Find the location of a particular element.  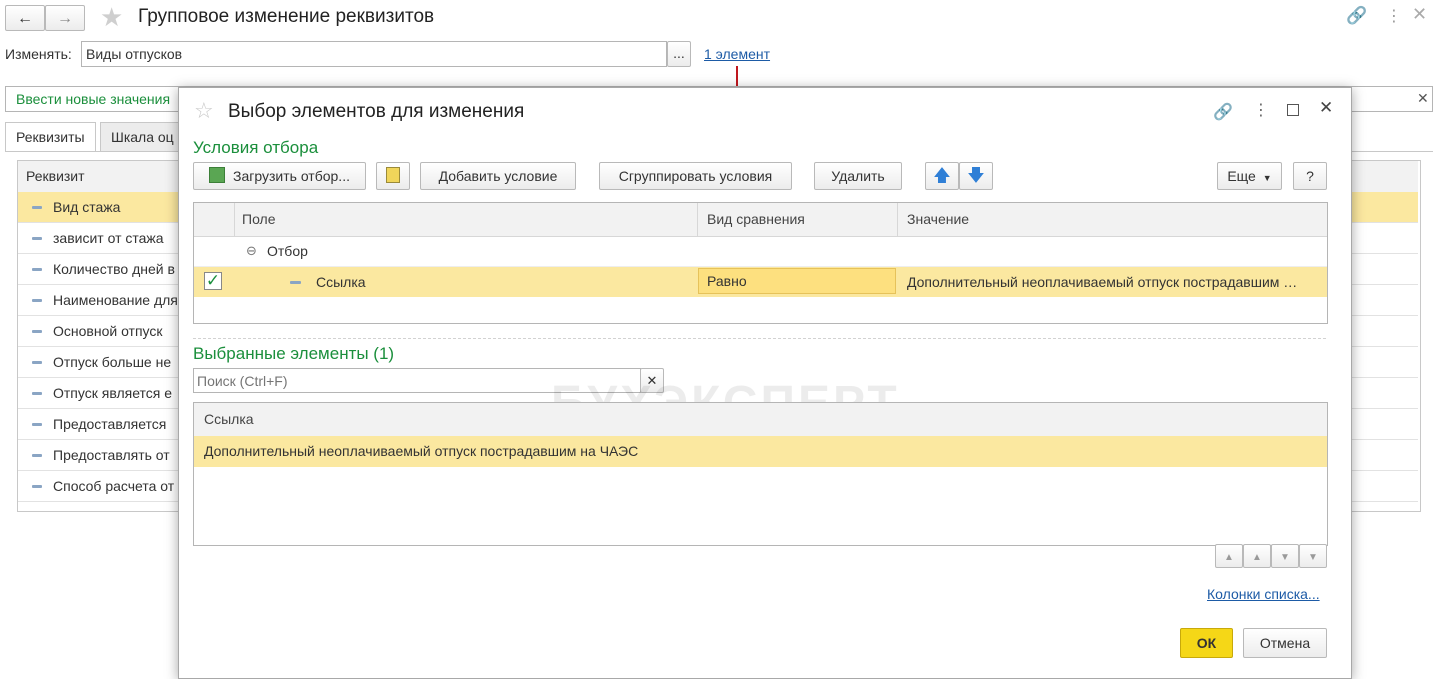

save-filter-icon is located at coordinates (393, 175).